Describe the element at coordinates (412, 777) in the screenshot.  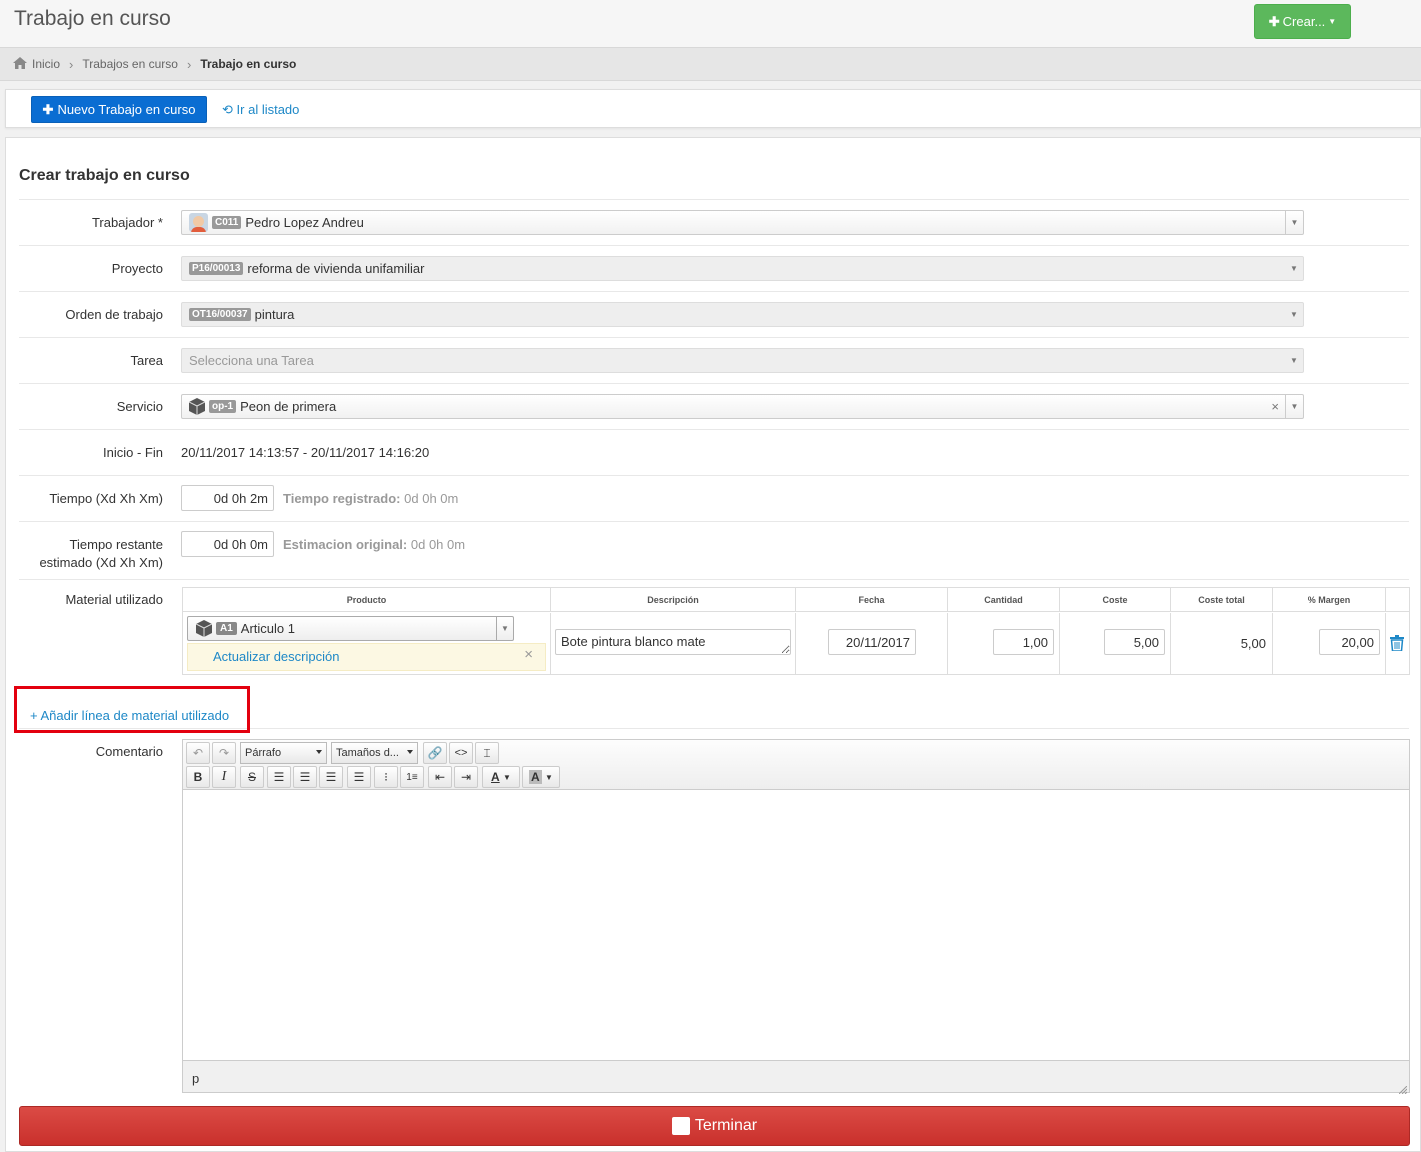
I see `numbered-list-icon: 1≡` at that location.